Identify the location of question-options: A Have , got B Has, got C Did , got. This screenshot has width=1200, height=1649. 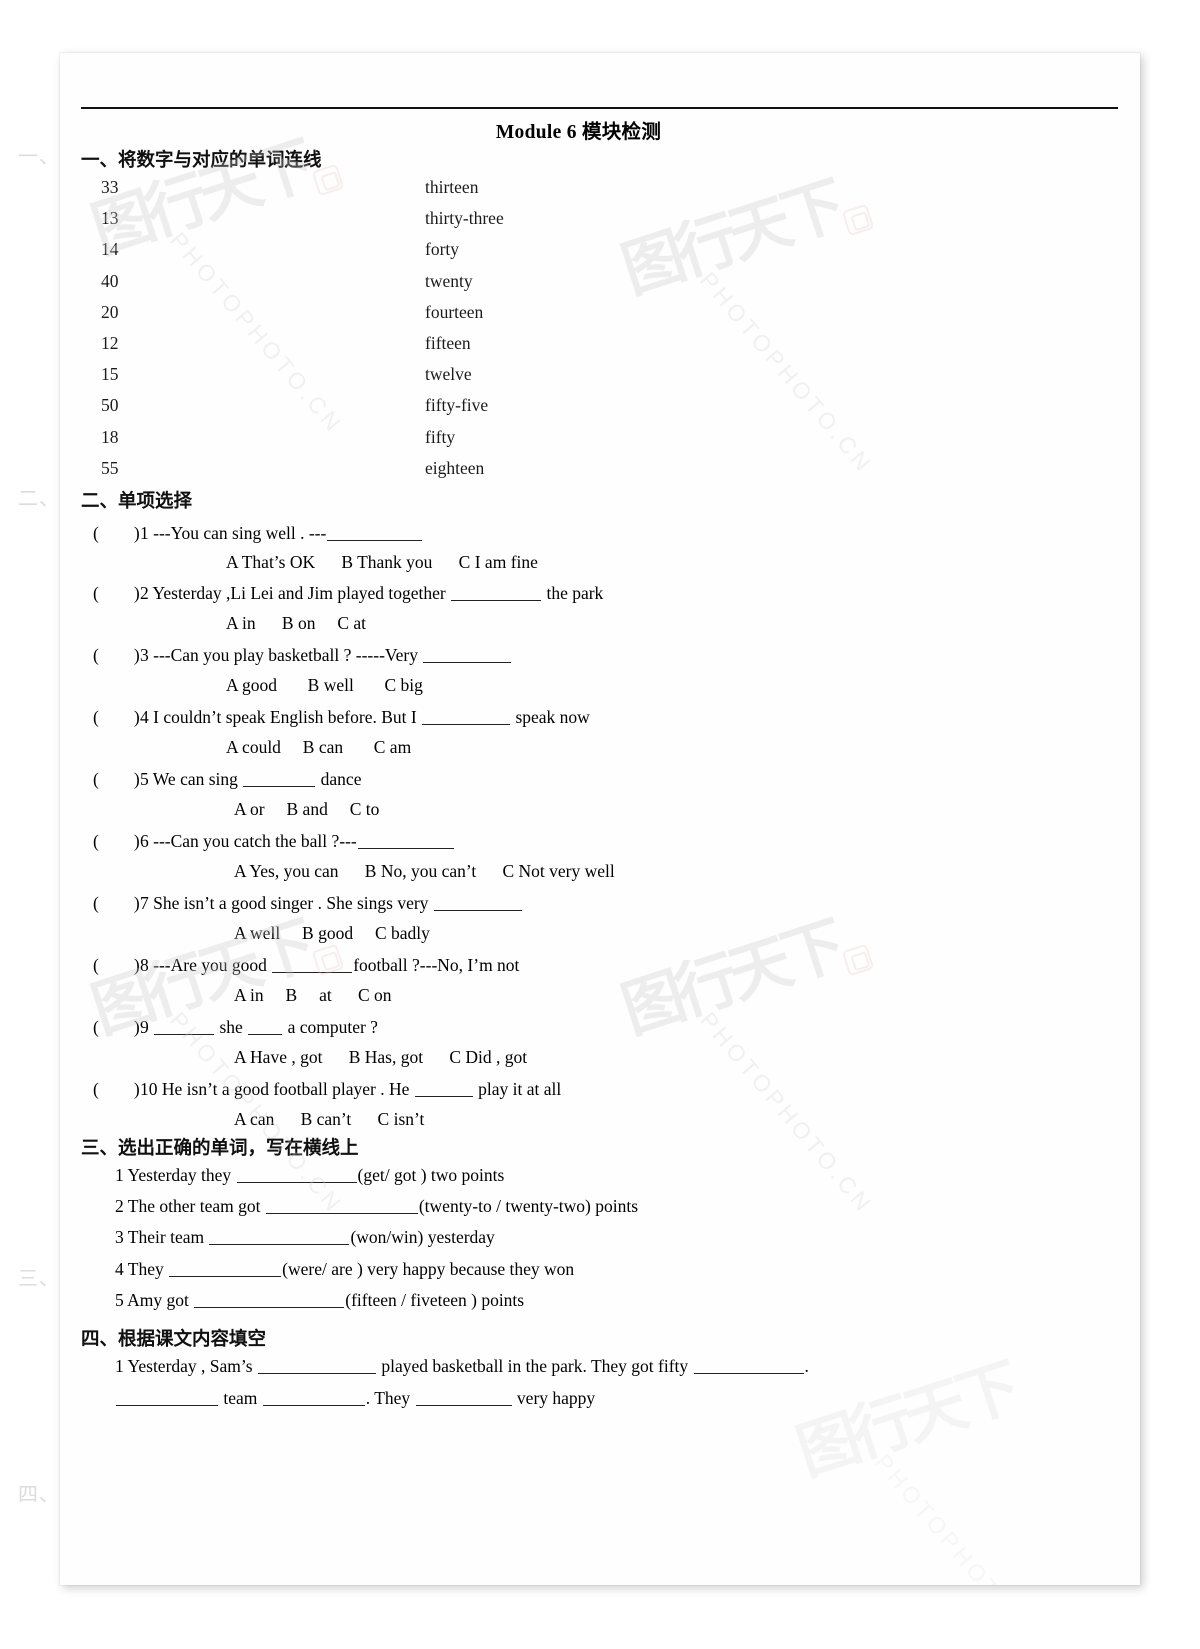
(380, 1057).